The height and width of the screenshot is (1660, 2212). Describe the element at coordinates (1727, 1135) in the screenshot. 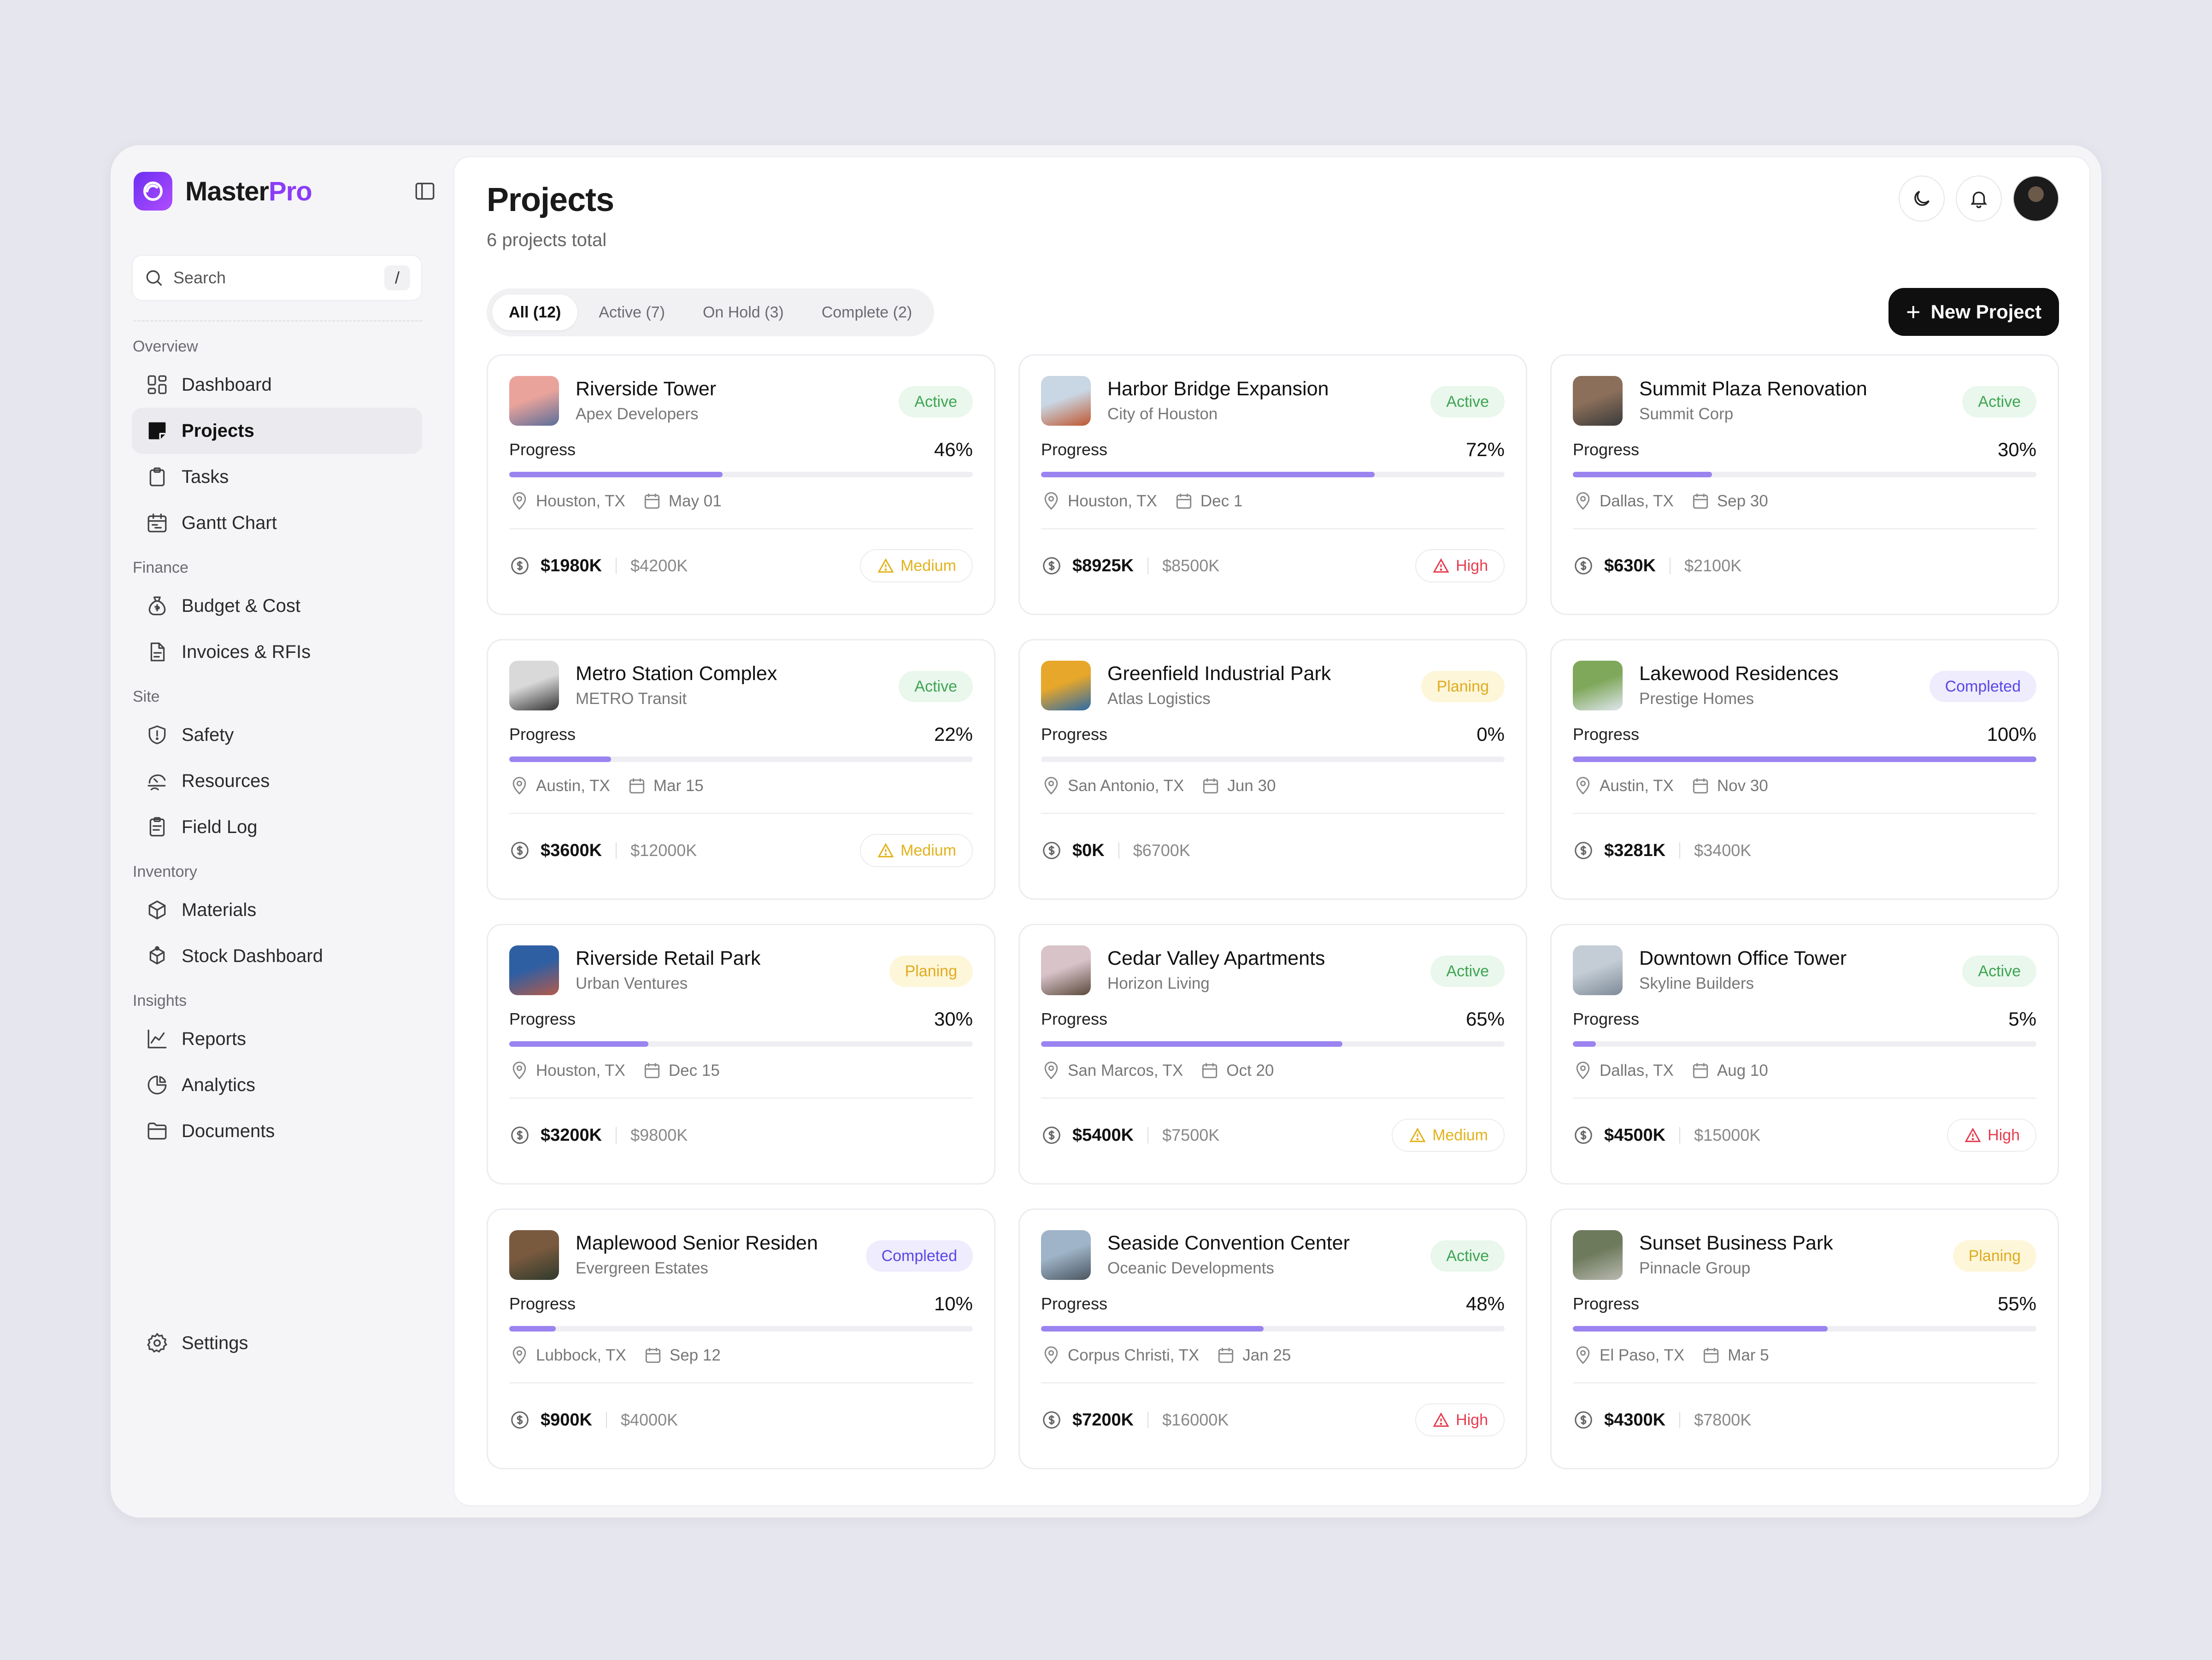

I see `project-budget: $15000K` at that location.